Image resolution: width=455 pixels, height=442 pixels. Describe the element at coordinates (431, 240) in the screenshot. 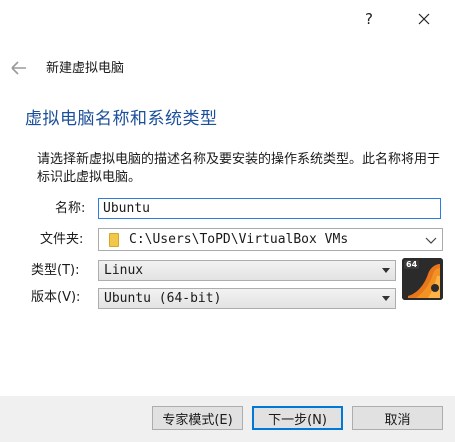

I see `chevron-down-icon` at that location.